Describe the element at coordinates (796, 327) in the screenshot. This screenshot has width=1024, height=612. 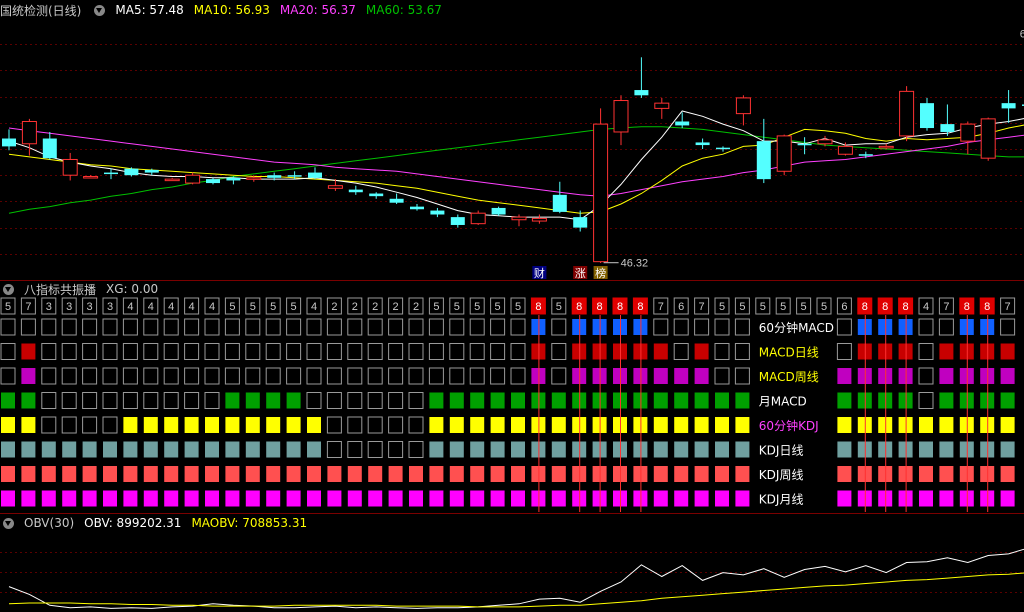
I see `signal-row-label: 60分钟MACD` at that location.